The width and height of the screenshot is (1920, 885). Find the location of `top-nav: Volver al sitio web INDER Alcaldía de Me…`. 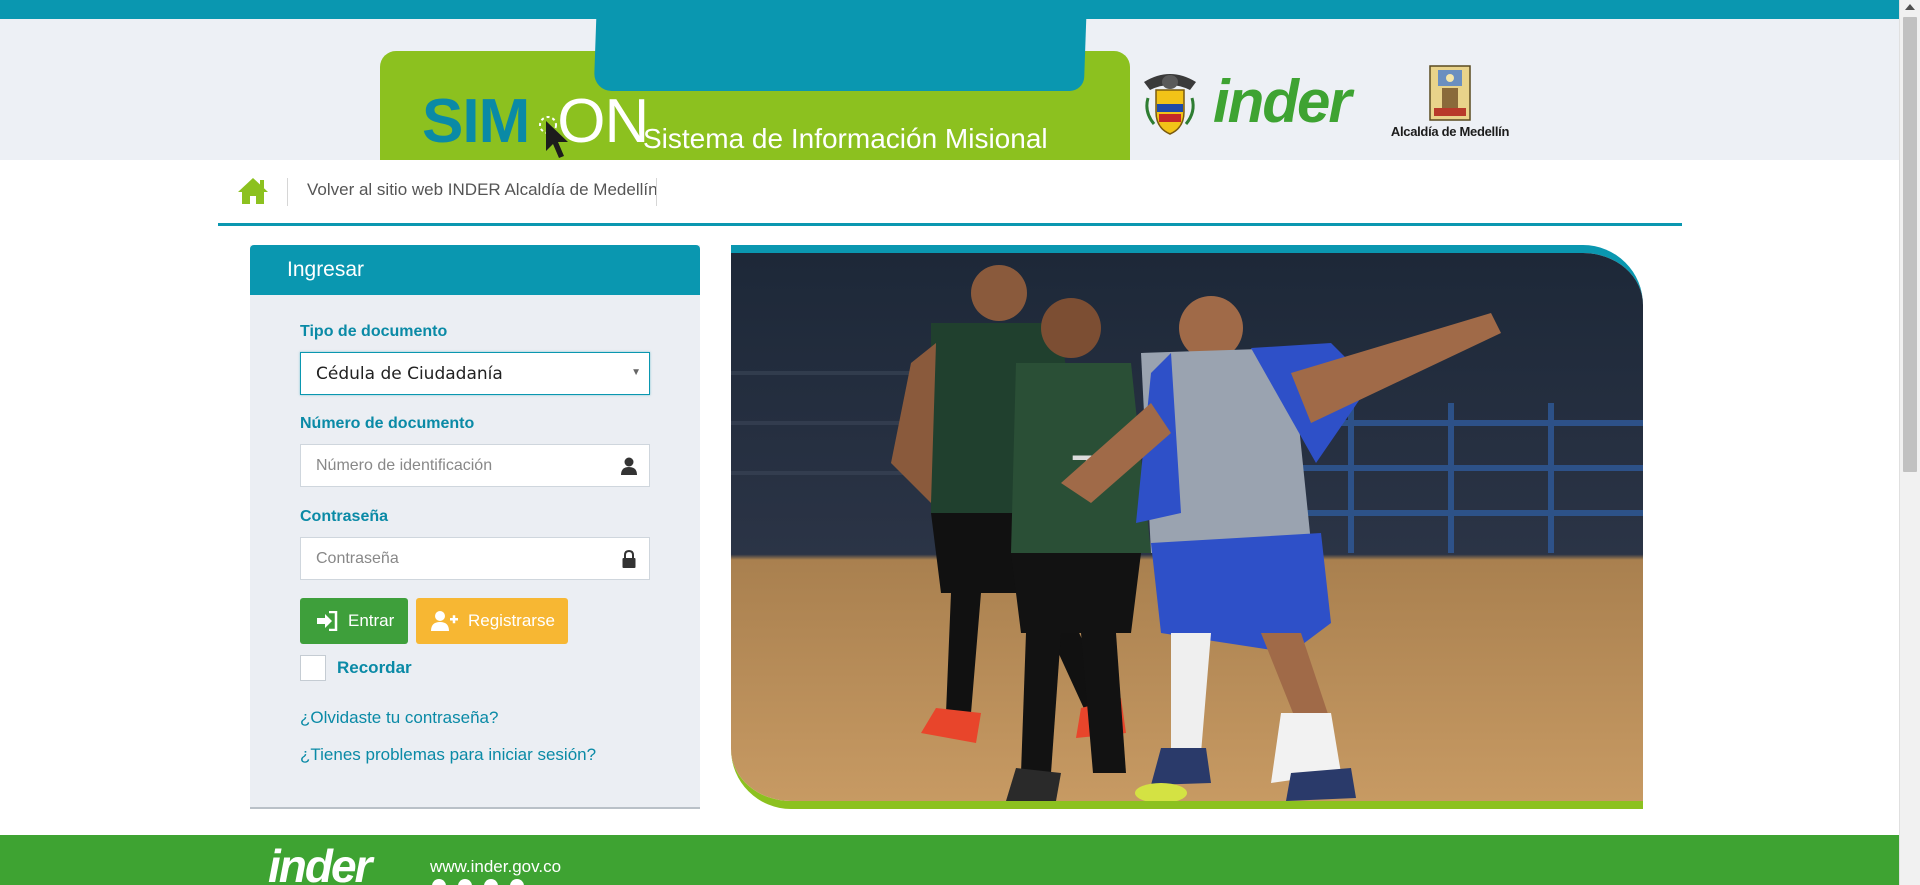

top-nav: Volver al sitio web INDER Alcaldía de Me… is located at coordinates (950, 193).